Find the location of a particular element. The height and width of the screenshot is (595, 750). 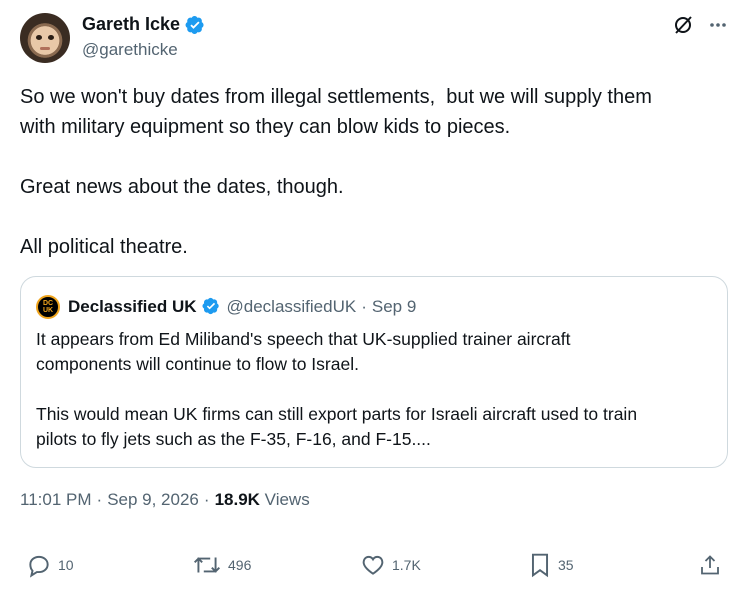

bookmark-button: 35 is located at coordinates (551, 565).